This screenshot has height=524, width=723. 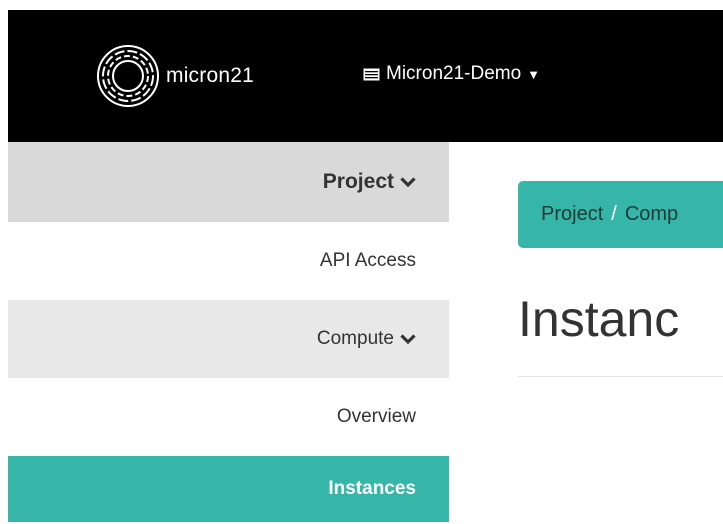 What do you see at coordinates (599, 319) in the screenshot?
I see `page-title: Instanc` at bounding box center [599, 319].